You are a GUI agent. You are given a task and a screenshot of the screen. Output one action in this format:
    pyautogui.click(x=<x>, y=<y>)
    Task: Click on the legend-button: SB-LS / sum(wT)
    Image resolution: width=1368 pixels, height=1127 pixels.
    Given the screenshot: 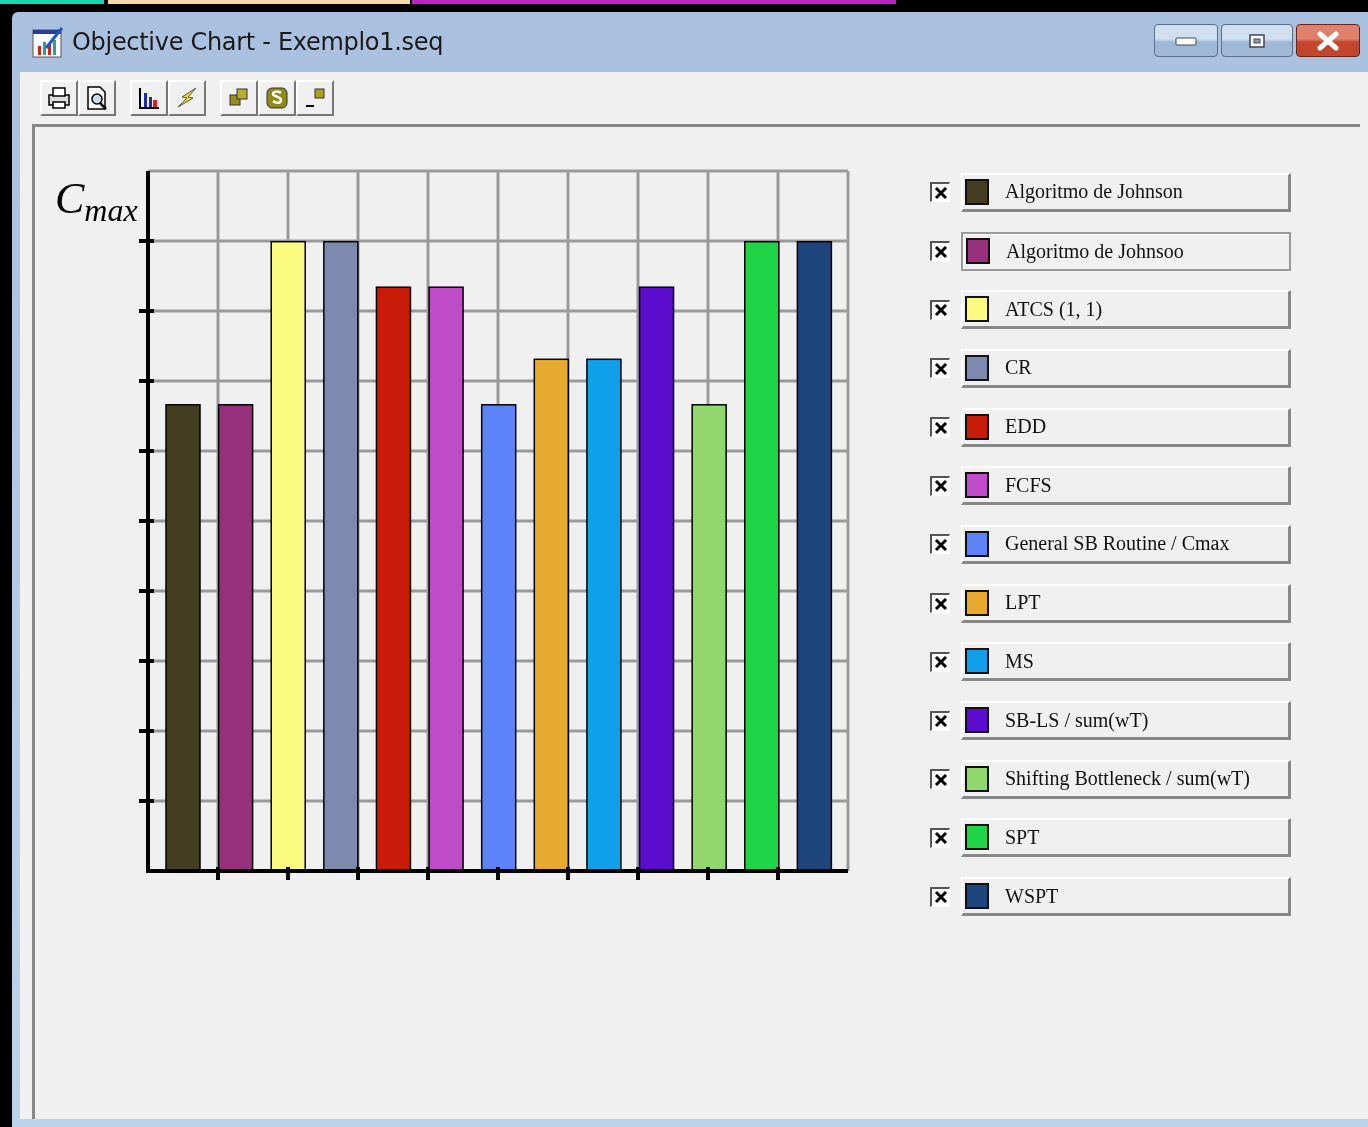 What is the action you would take?
    pyautogui.click(x=1126, y=721)
    